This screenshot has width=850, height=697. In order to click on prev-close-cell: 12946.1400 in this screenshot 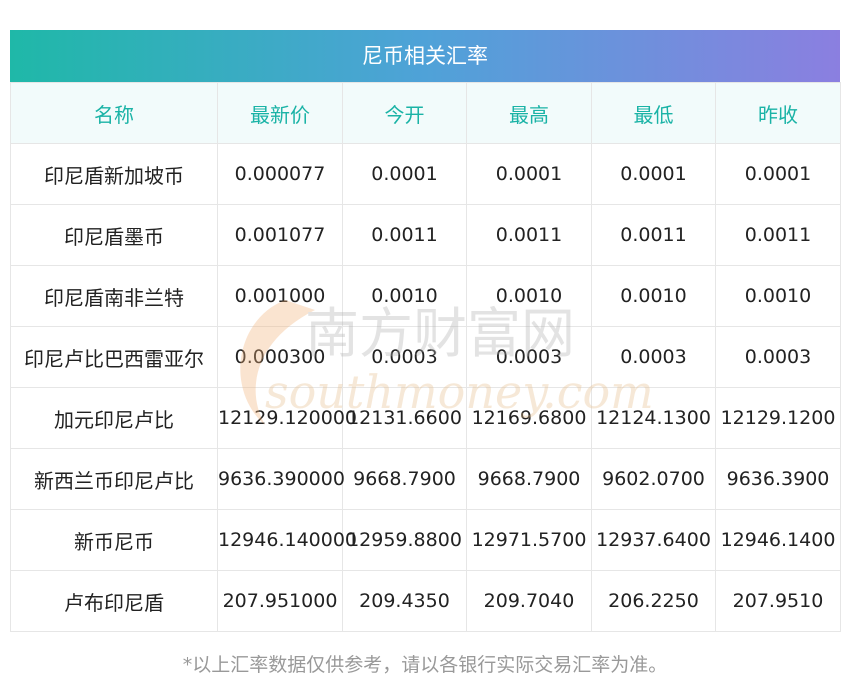, I will do `click(778, 540)`.